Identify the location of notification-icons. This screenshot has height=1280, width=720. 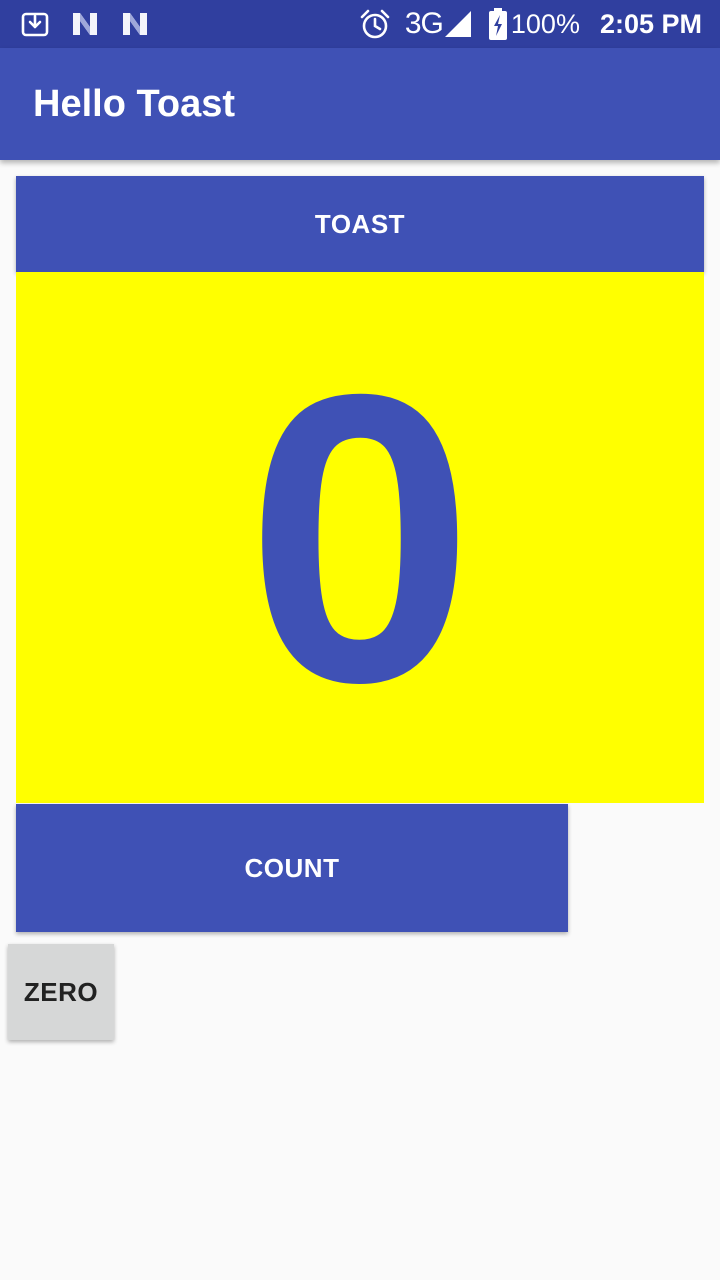
(85, 24).